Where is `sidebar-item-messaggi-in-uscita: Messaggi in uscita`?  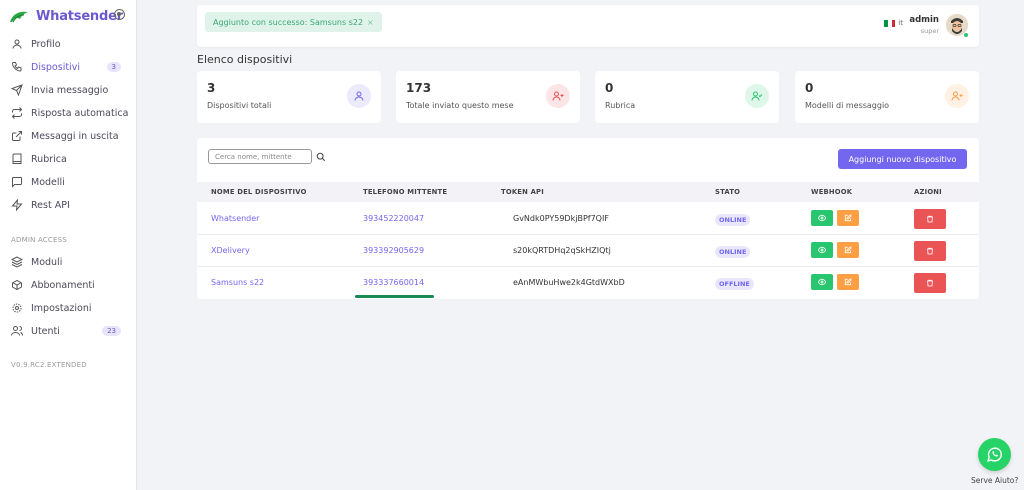
sidebar-item-messaggi-in-uscita: Messaggi in uscita is located at coordinates (70, 136).